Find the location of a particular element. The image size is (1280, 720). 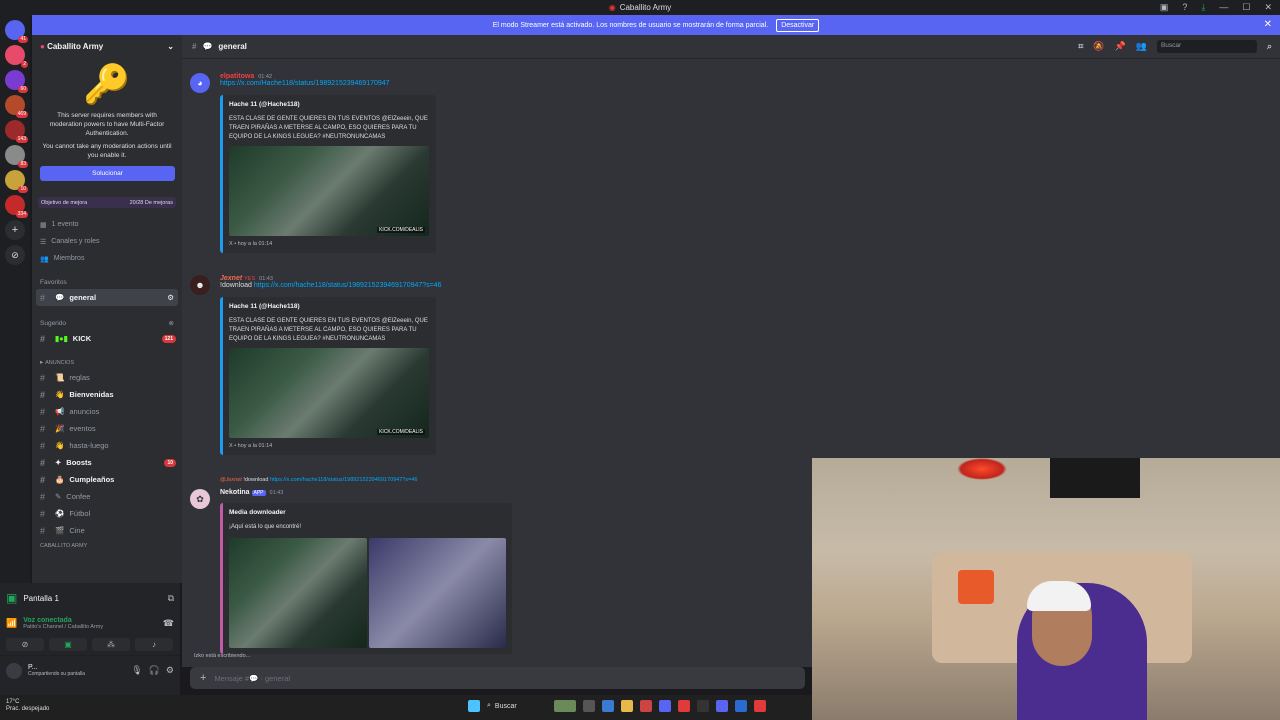

avatar is located at coordinates (14, 670).